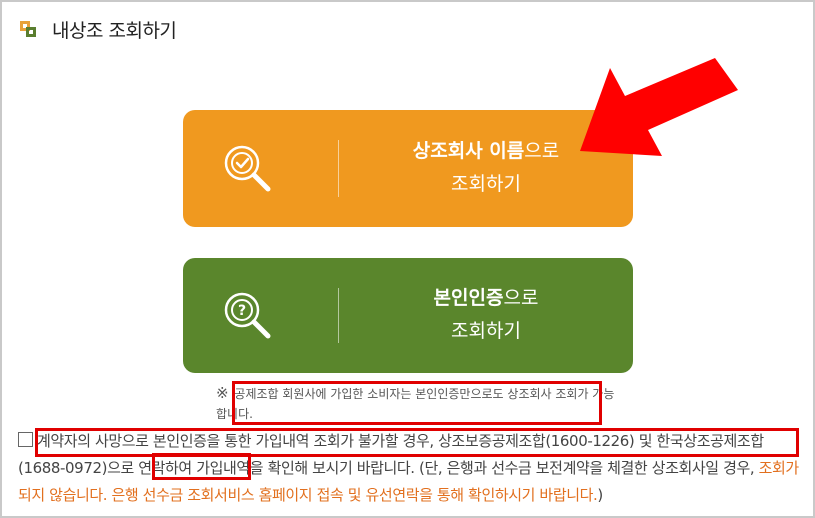 The image size is (815, 518). Describe the element at coordinates (417, 442) in the screenshot. I see `highlight-box-line1` at that location.